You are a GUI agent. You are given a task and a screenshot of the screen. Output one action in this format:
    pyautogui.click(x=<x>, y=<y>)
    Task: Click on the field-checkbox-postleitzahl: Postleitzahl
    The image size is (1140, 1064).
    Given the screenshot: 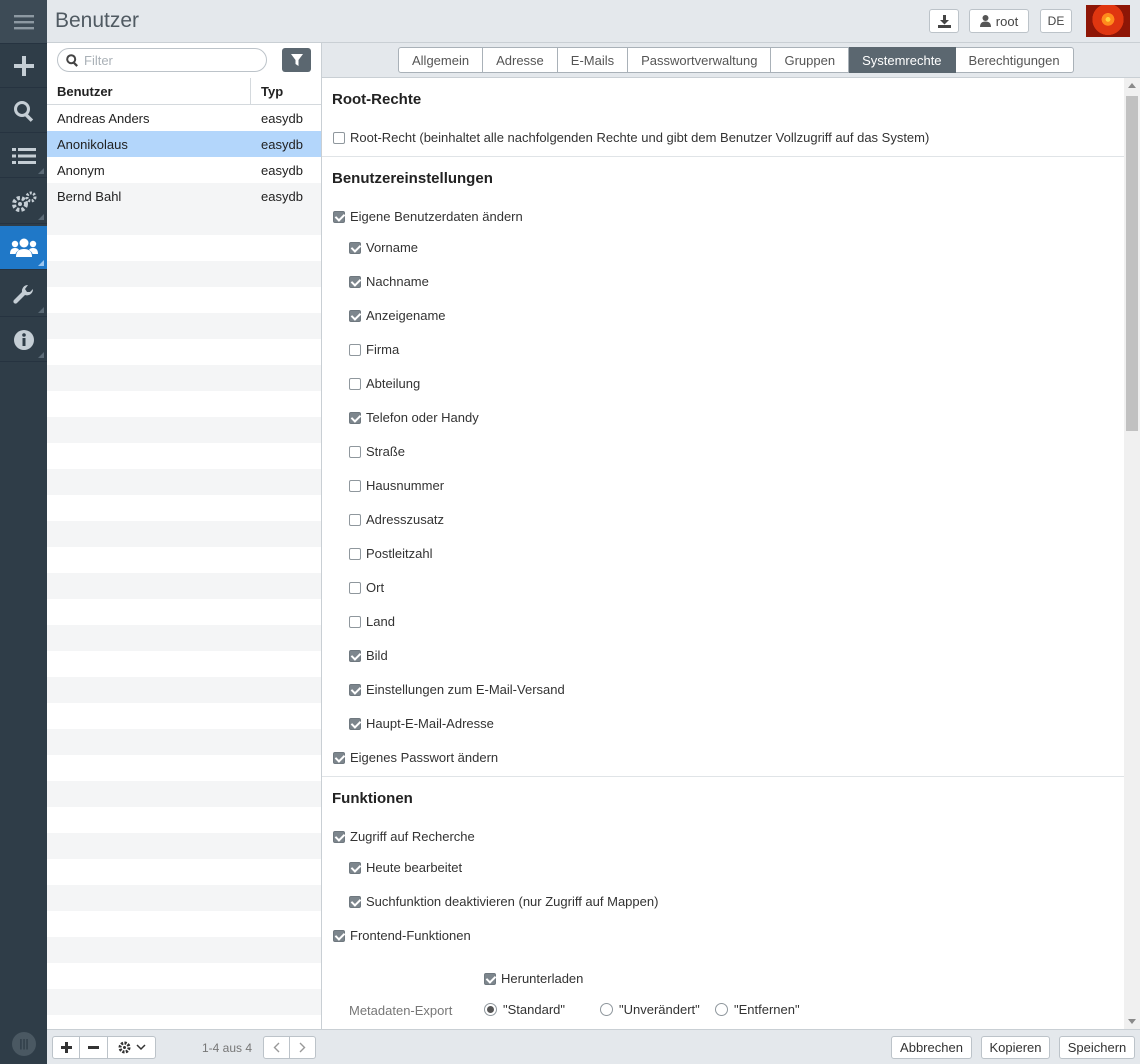 What is the action you would take?
    pyautogui.click(x=390, y=553)
    